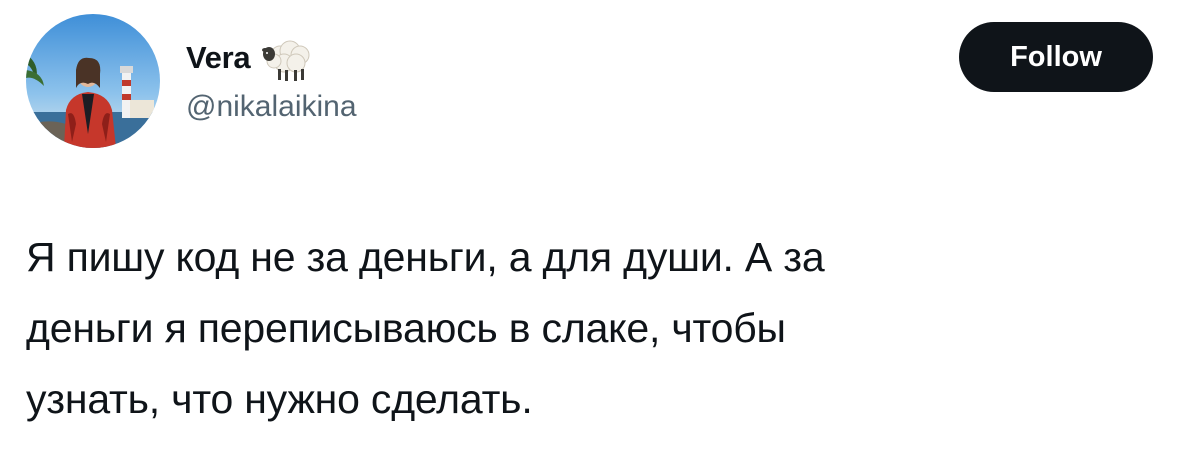 The height and width of the screenshot is (473, 1179). I want to click on display-name: Vera, so click(218, 58).